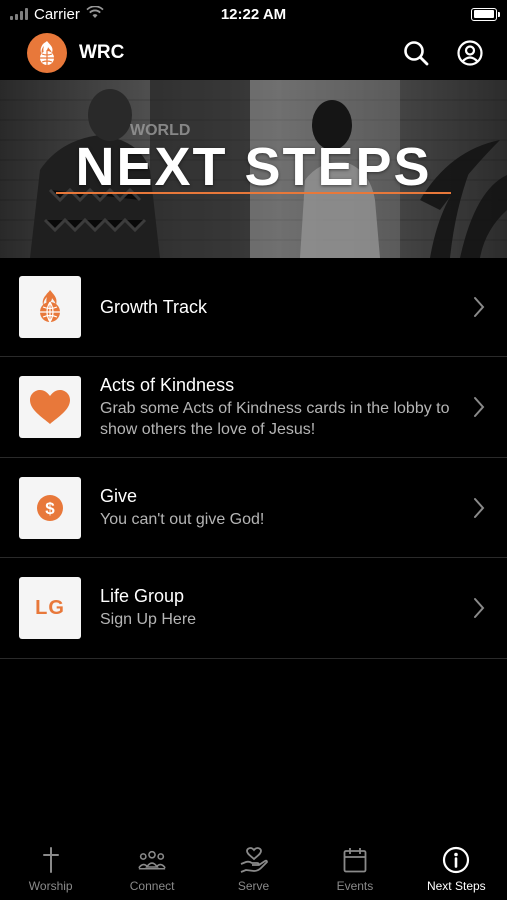  Describe the element at coordinates (51, 860) in the screenshot. I see `cross-icon` at that location.